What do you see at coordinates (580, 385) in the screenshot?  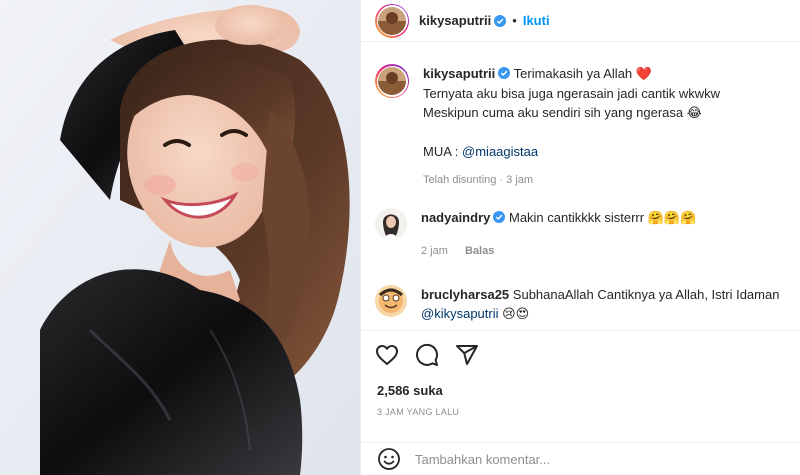 I see `post-actions: 2,586 suka 3 JAM YANG LALU` at bounding box center [580, 385].